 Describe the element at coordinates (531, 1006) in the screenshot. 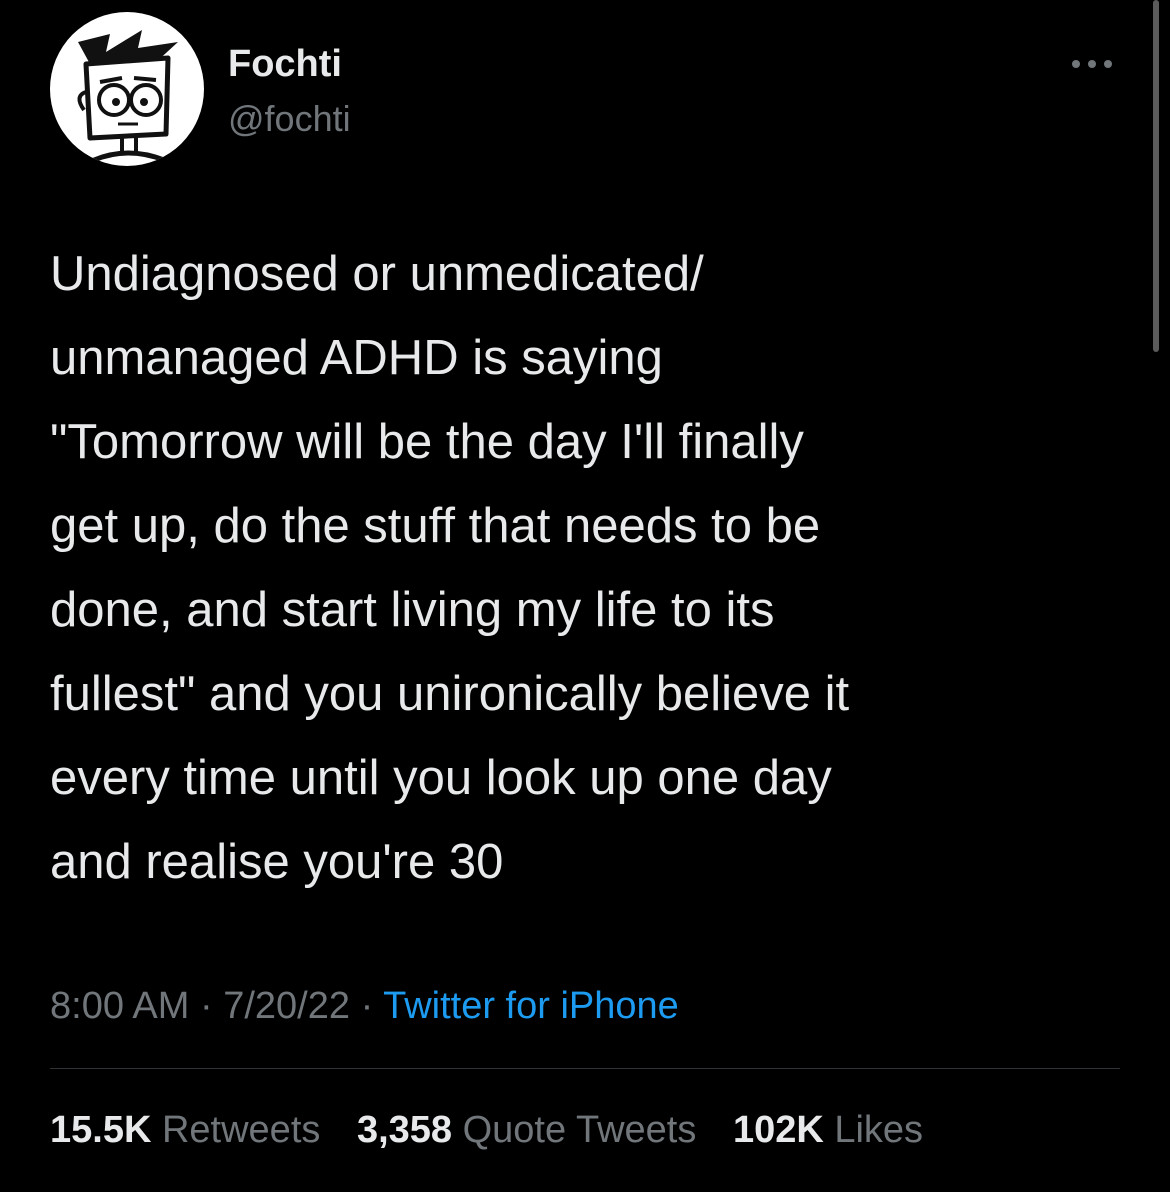

I see `tweet-source-link: Twitter for iPhone` at that location.